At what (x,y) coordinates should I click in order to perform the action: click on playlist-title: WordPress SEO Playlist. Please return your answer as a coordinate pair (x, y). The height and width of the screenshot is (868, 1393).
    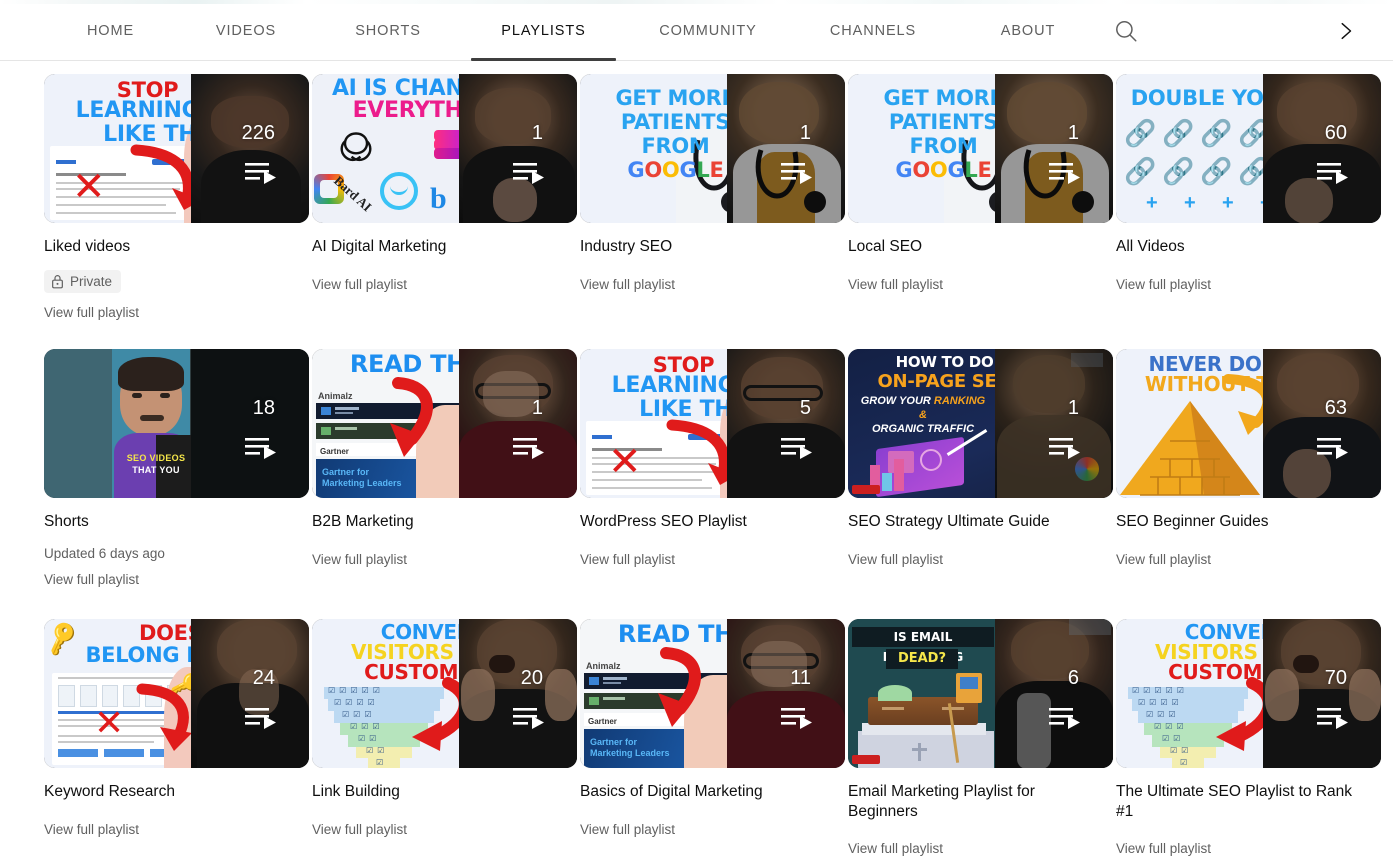
    Looking at the image, I should click on (706, 522).